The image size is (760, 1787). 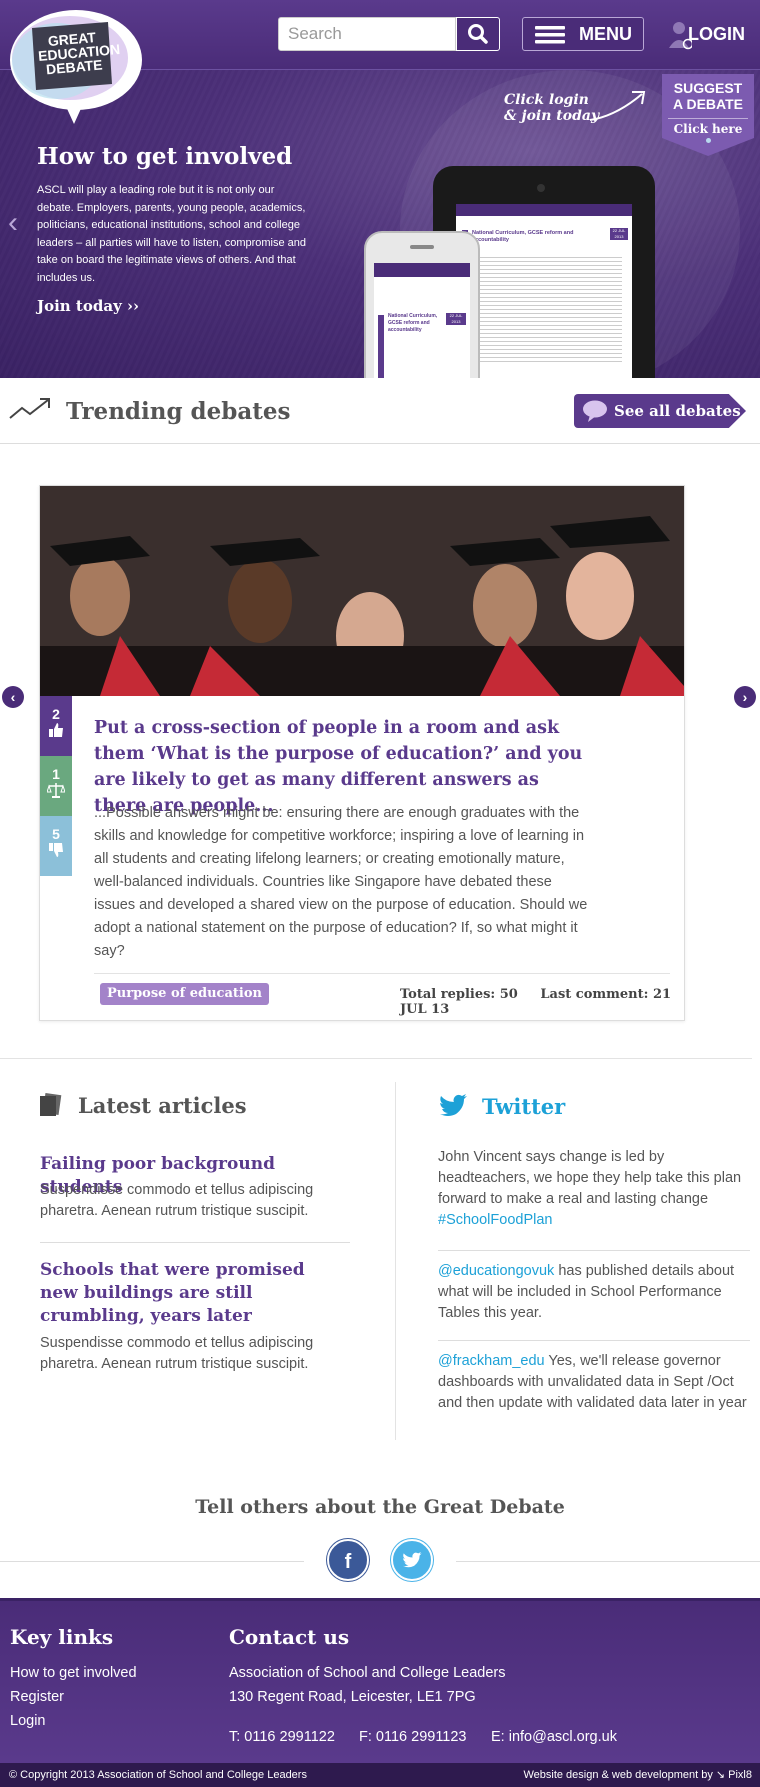 I want to click on column-divider, so click(x=395, y=1261).